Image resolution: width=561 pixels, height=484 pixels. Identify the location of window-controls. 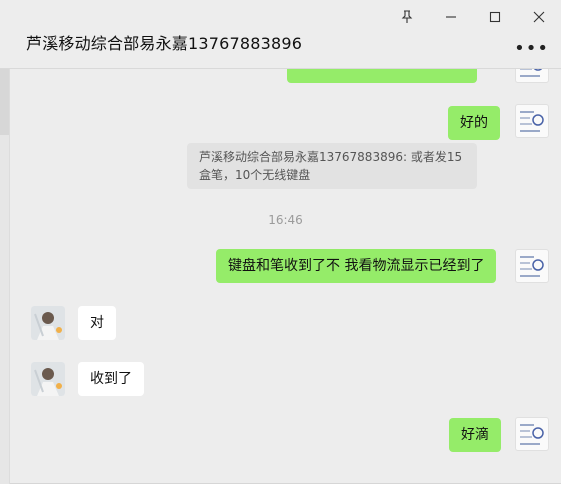
(473, 17).